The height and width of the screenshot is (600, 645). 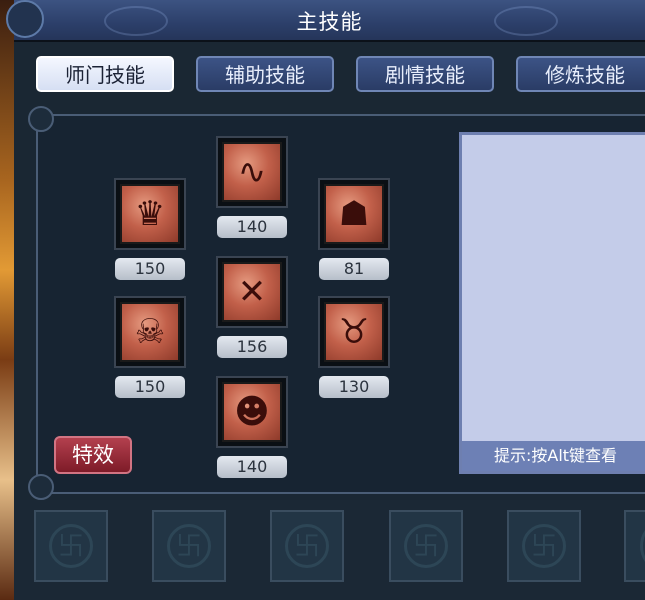 I want to click on crown-demon-icon: ♛, so click(x=150, y=214).